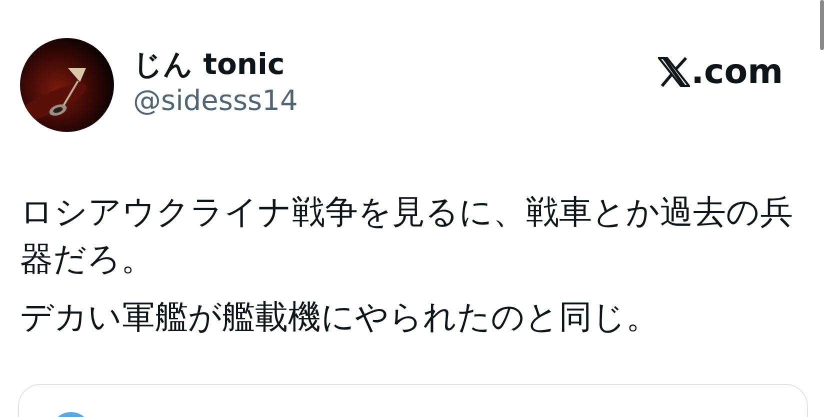 The width and height of the screenshot is (828, 417). I want to click on author-handle: @sidesss14, so click(215, 101).